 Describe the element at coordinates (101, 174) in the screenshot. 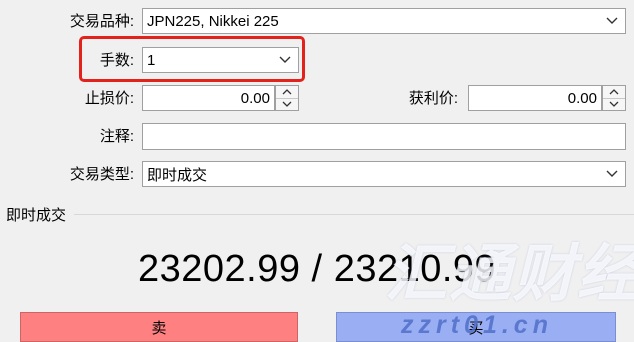

I see `order-type-label: 交易类型:` at that location.